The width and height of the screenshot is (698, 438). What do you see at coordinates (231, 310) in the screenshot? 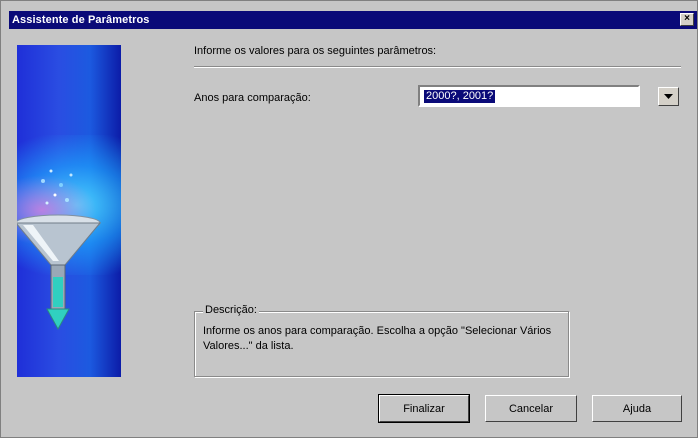
I see `description-legend: Descrição:` at bounding box center [231, 310].